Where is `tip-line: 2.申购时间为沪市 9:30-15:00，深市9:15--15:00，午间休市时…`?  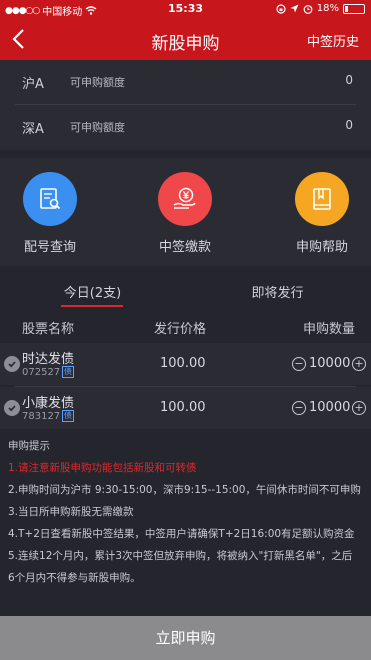
tip-line: 2.申购时间为沪市 9:30-15:00，深市9:15--15:00，午间休市时… is located at coordinates (184, 490).